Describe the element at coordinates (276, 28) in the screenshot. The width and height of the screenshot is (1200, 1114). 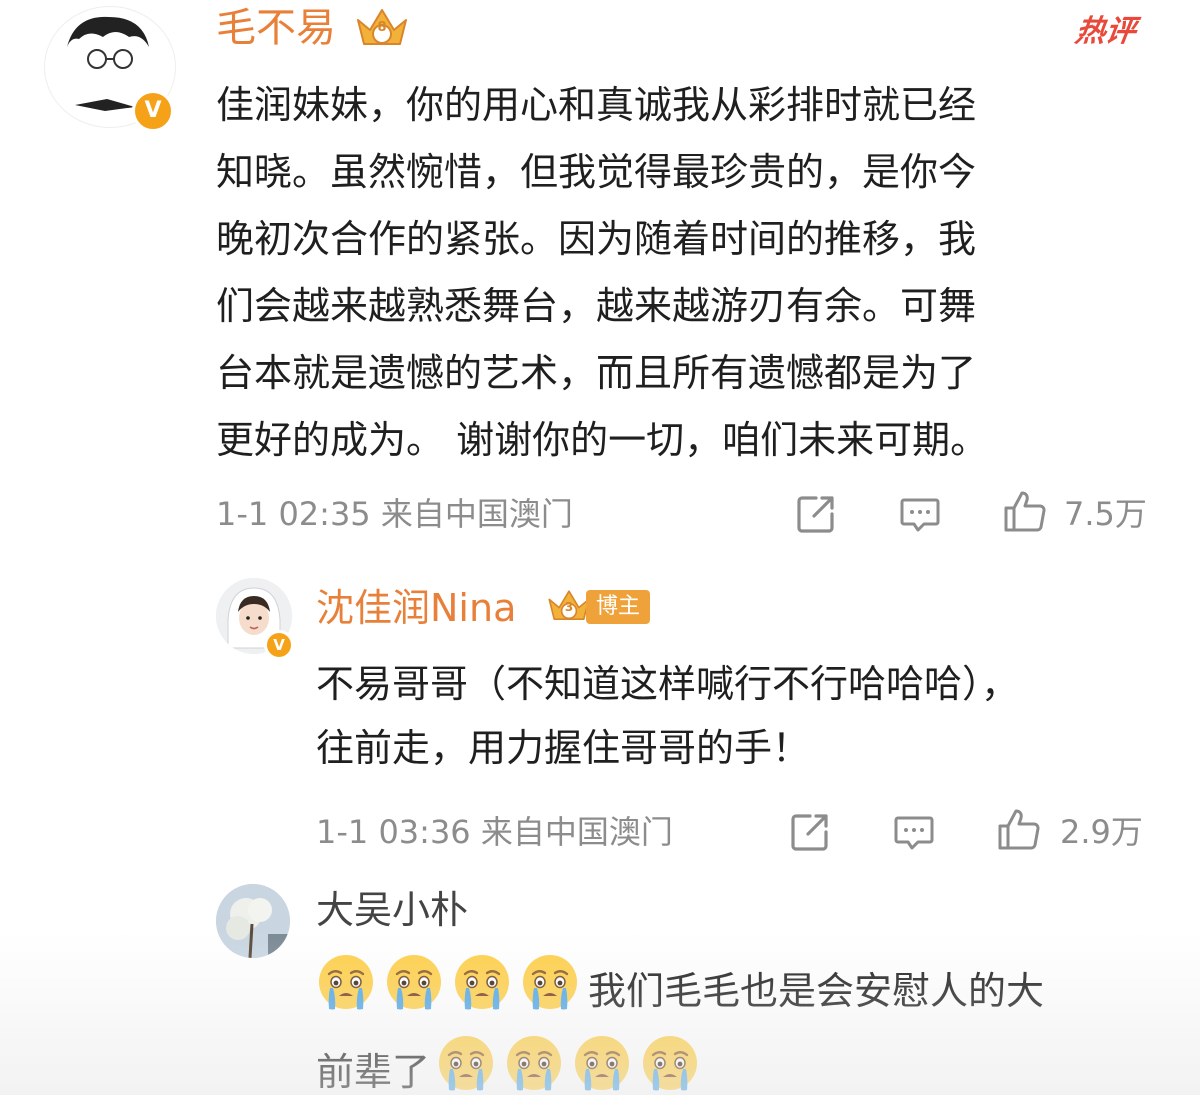
I see `username: 毛不易` at that location.